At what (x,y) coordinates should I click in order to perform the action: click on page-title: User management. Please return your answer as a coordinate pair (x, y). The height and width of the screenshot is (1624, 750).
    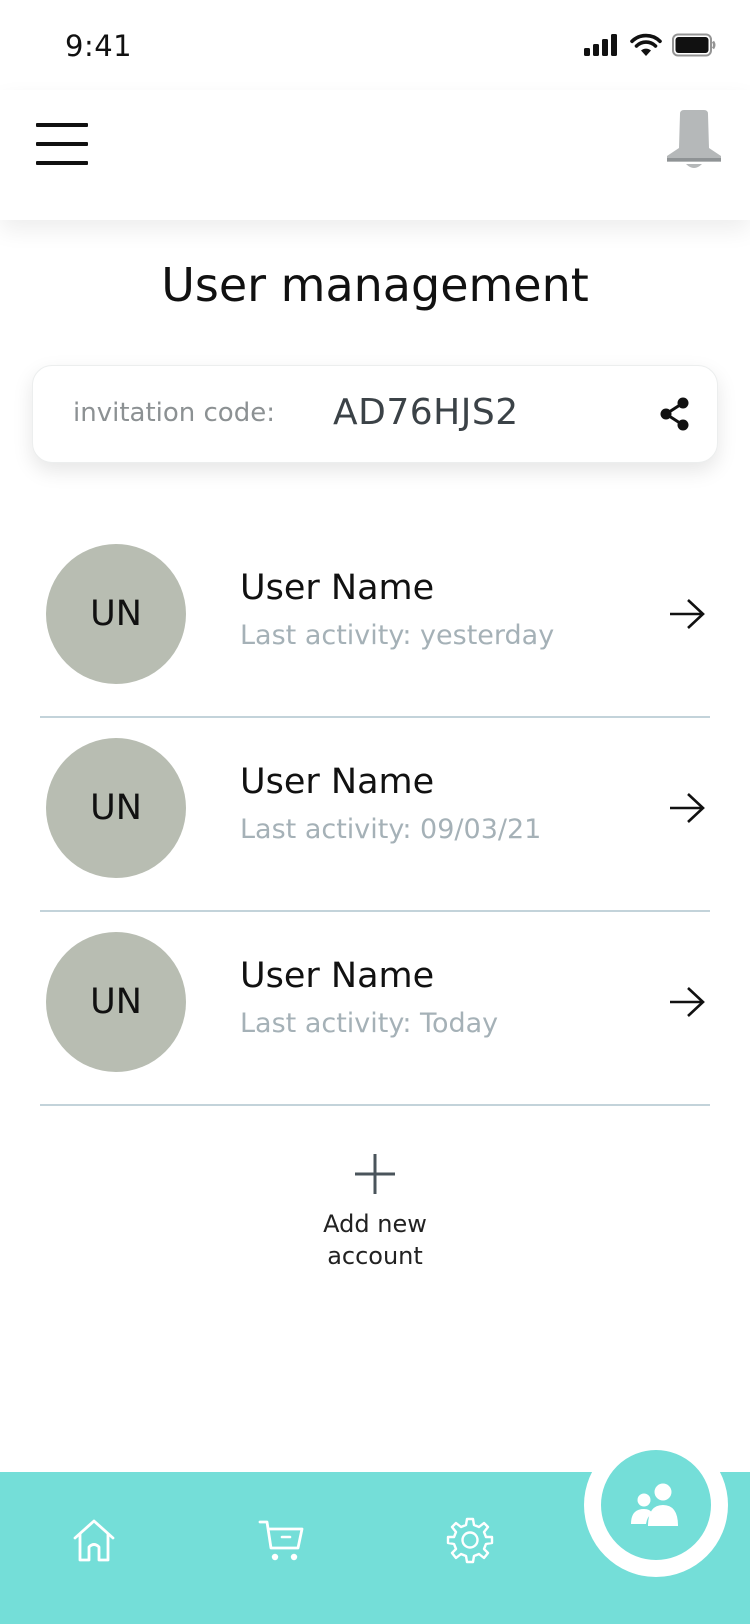
    Looking at the image, I should click on (375, 285).